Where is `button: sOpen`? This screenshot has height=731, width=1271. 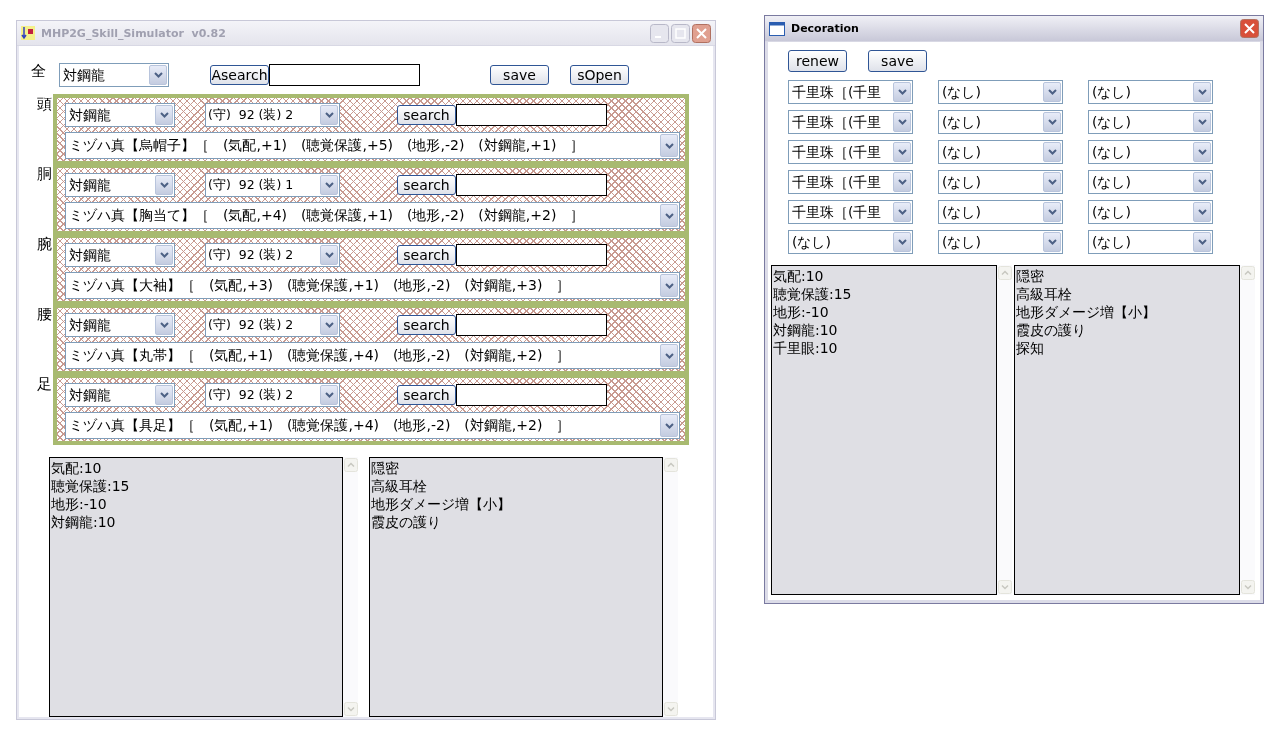
button: sOpen is located at coordinates (599, 75).